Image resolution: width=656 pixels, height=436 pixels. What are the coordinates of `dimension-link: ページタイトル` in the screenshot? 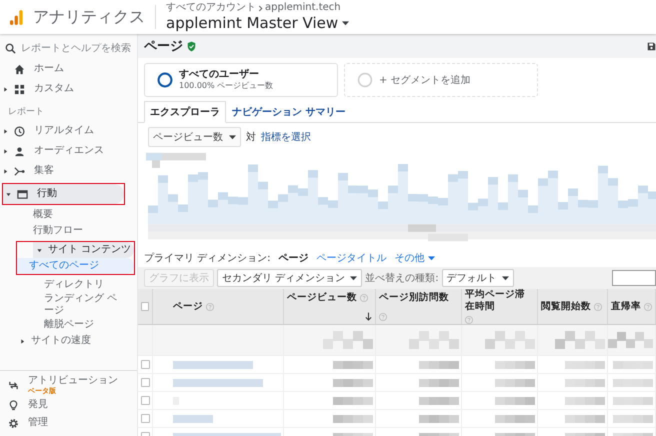 It's located at (351, 258).